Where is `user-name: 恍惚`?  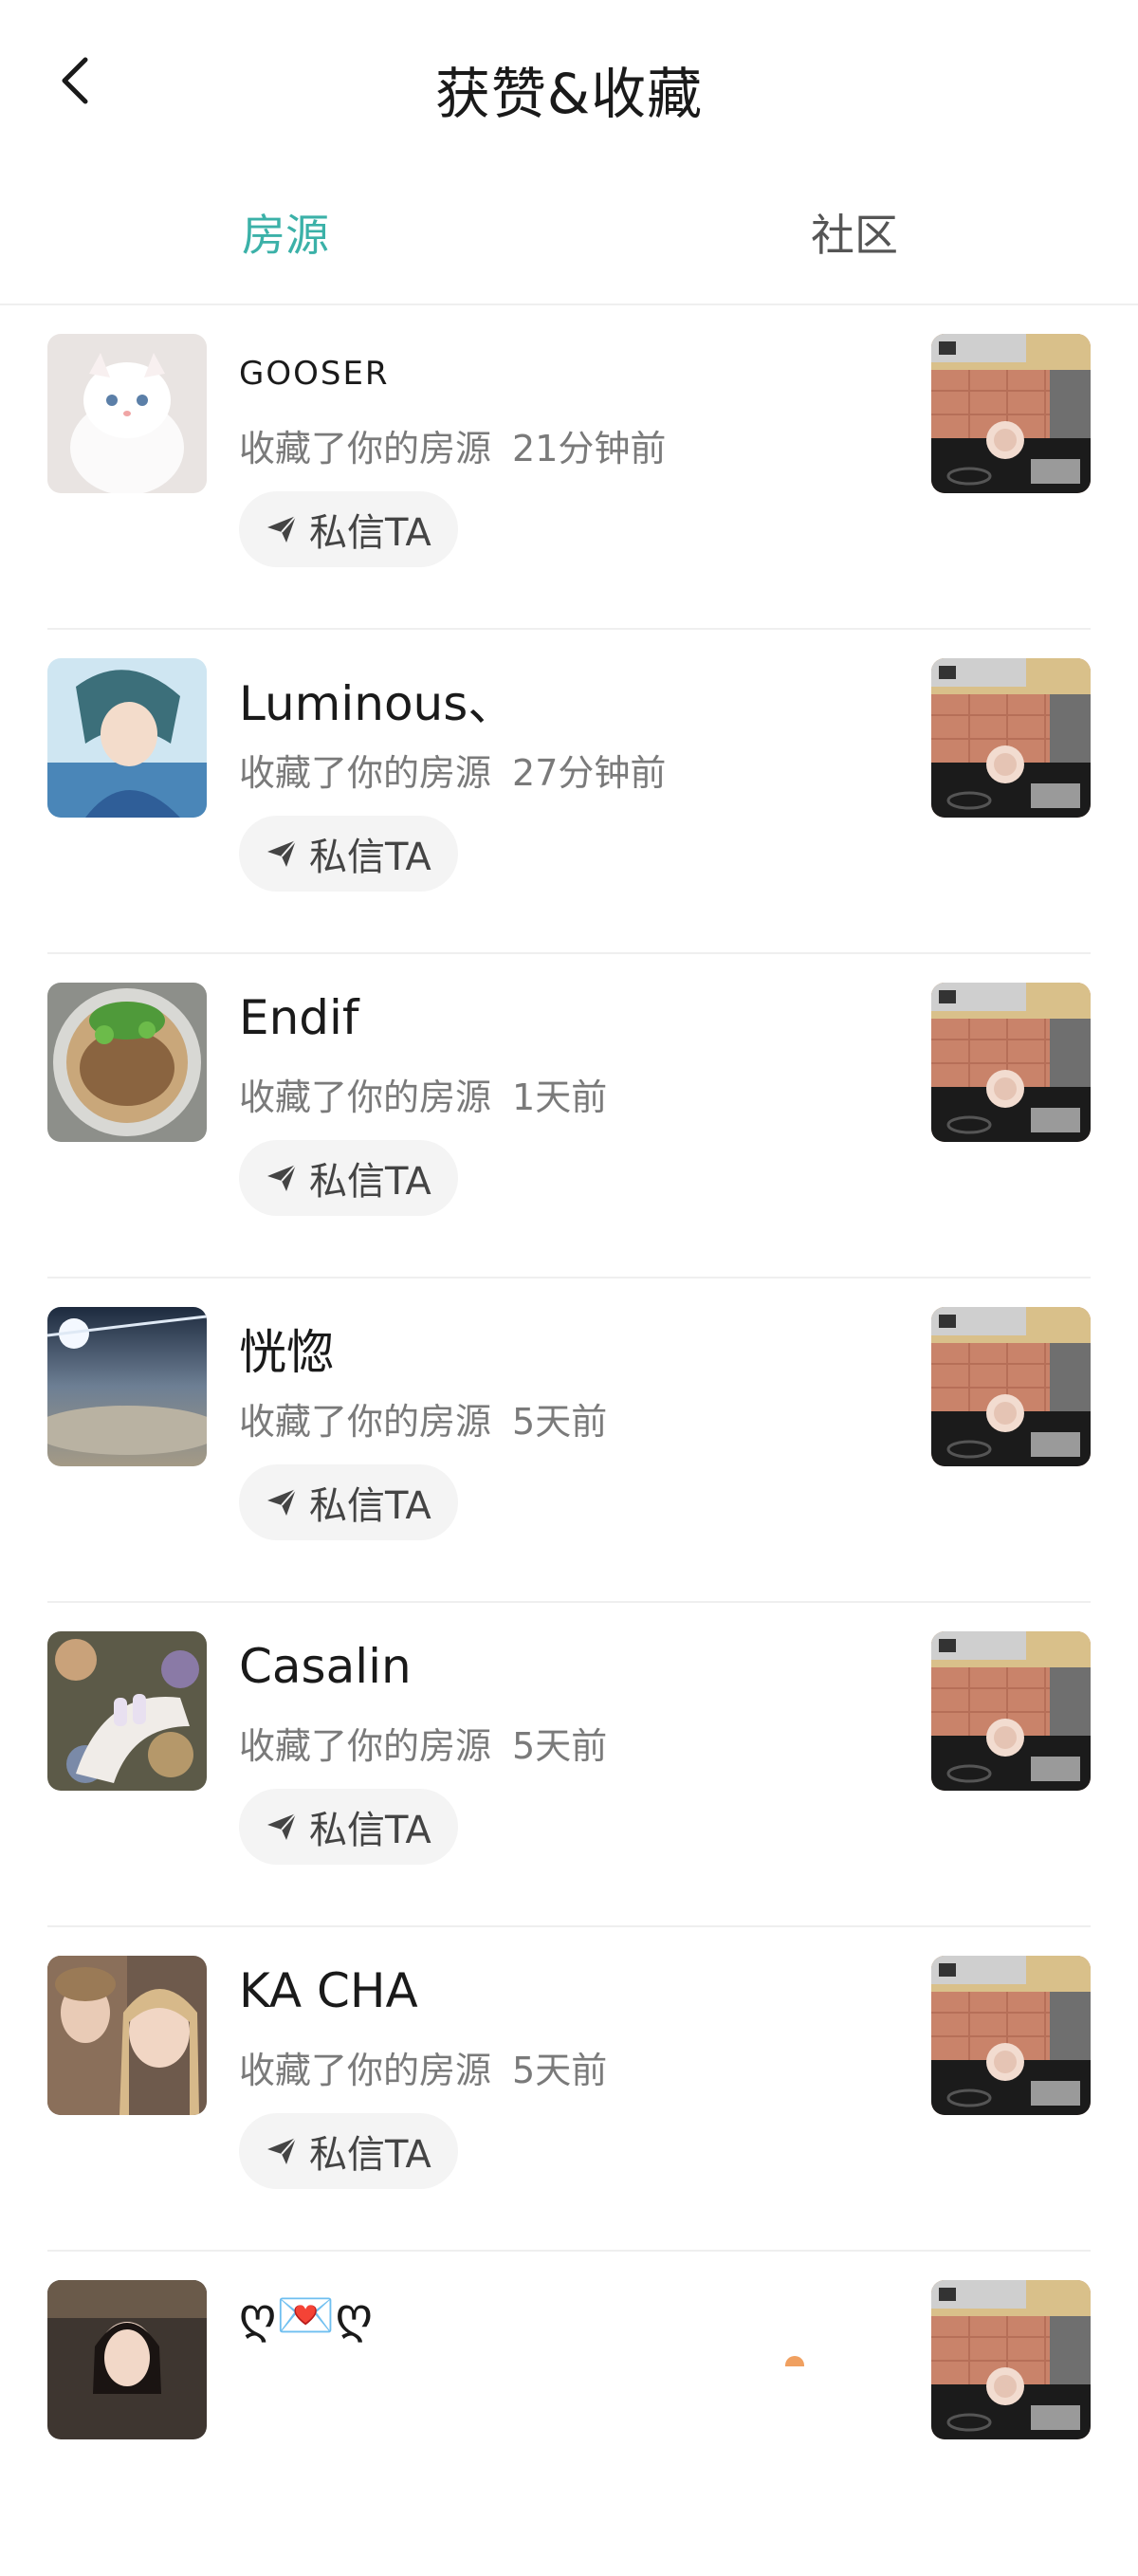 user-name: 恍惚 is located at coordinates (286, 1349).